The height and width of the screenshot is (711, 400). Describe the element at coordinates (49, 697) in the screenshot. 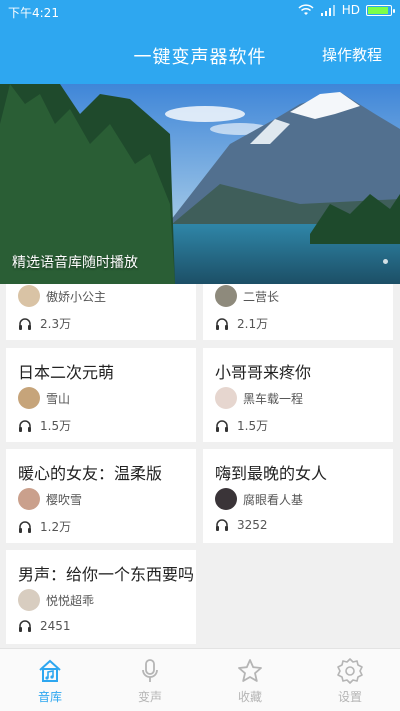

I see `nav-label: 音库` at that location.